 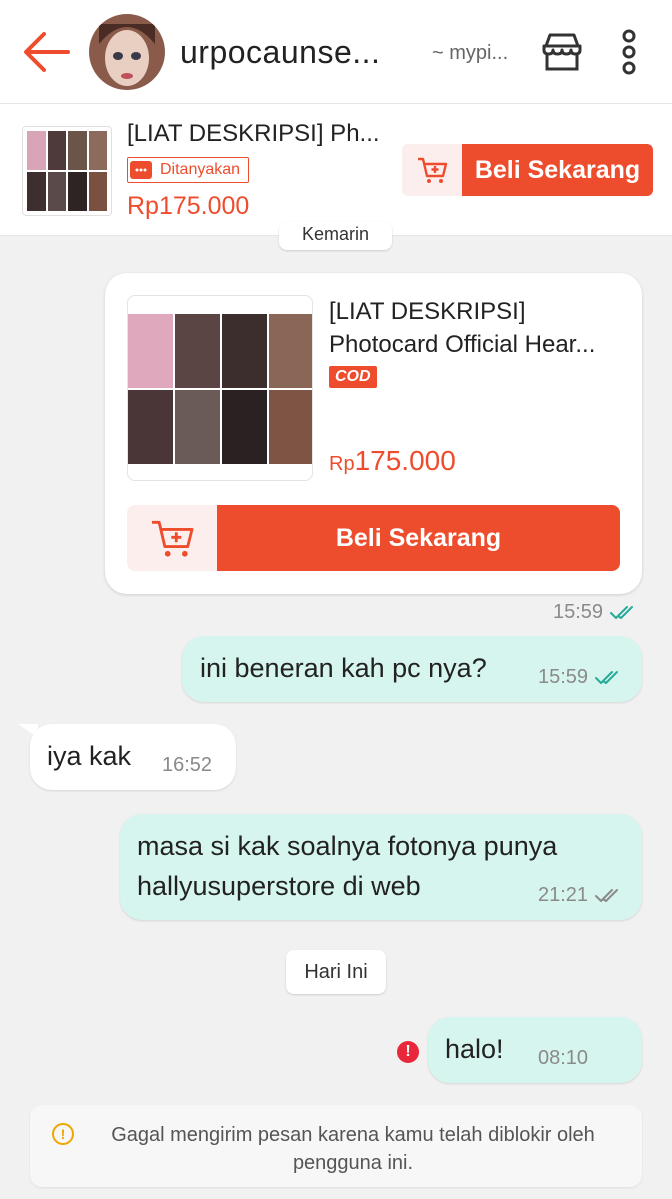 I want to click on message-meta: 21:21, so click(x=581, y=895).